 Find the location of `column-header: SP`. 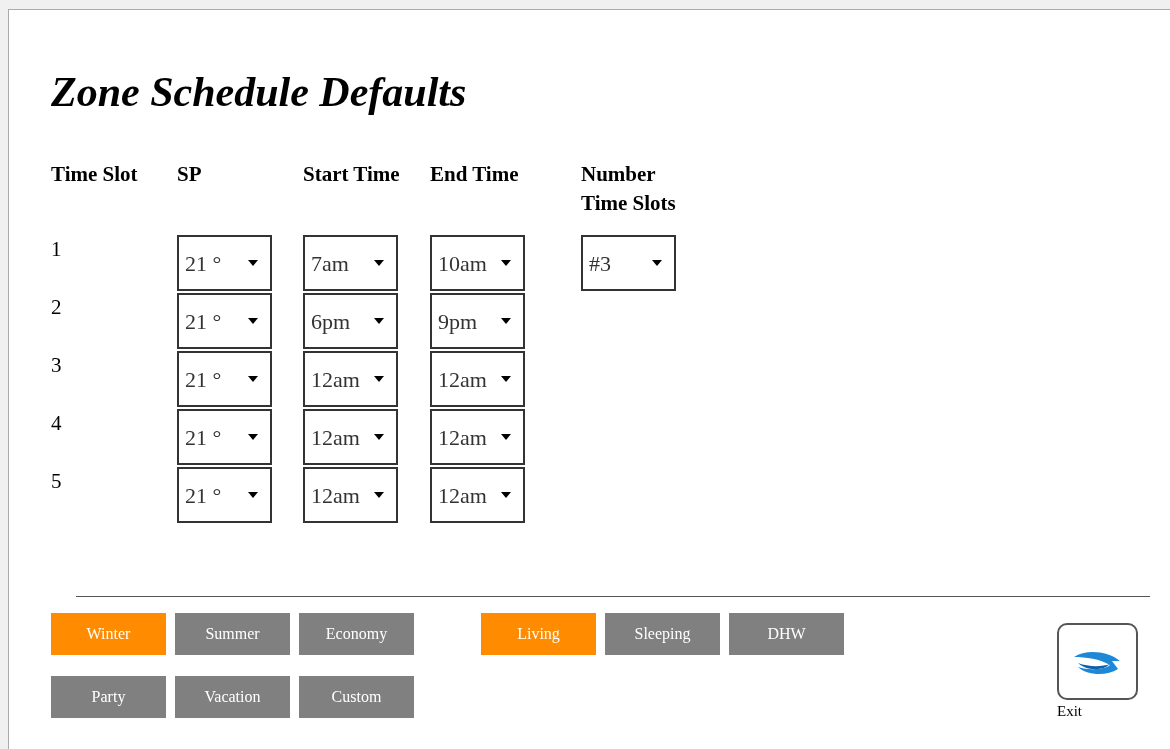

column-header: SP is located at coordinates (190, 174).